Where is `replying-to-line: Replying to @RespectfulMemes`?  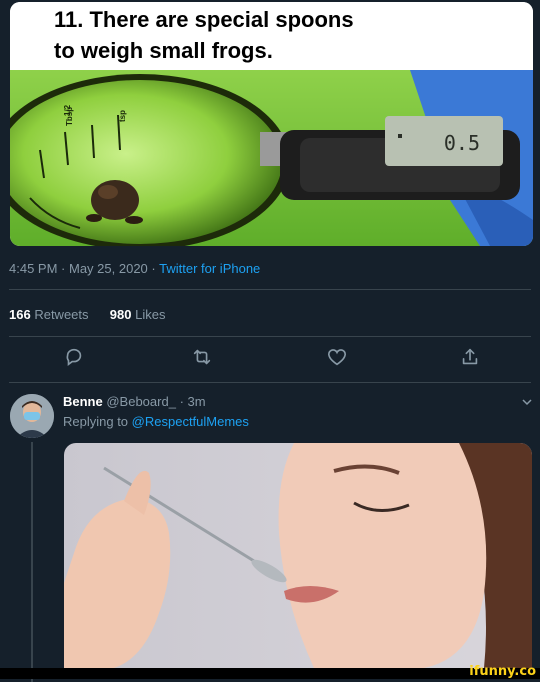 replying-to-line: Replying to @RespectfulMemes is located at coordinates (156, 421).